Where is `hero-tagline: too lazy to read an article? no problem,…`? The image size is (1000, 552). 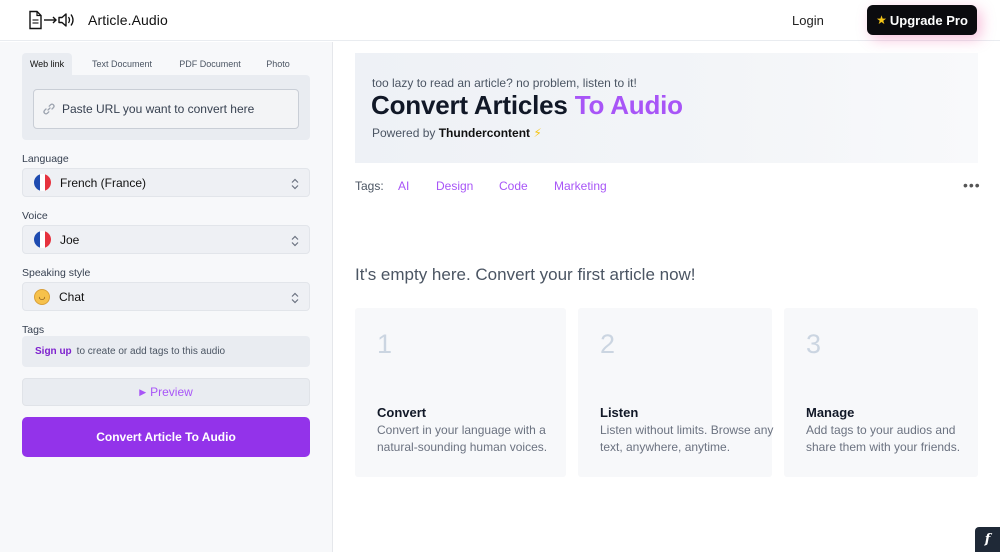 hero-tagline: too lazy to read an article? no problem,… is located at coordinates (504, 83).